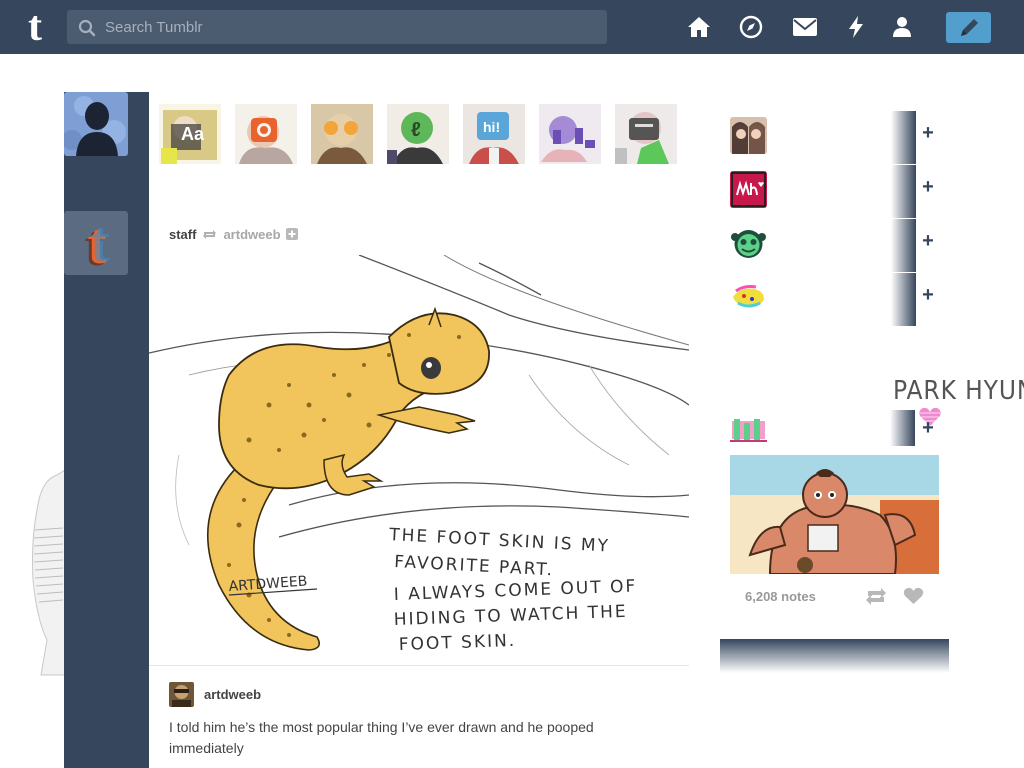  I want to click on activity-icon, so click(856, 27).